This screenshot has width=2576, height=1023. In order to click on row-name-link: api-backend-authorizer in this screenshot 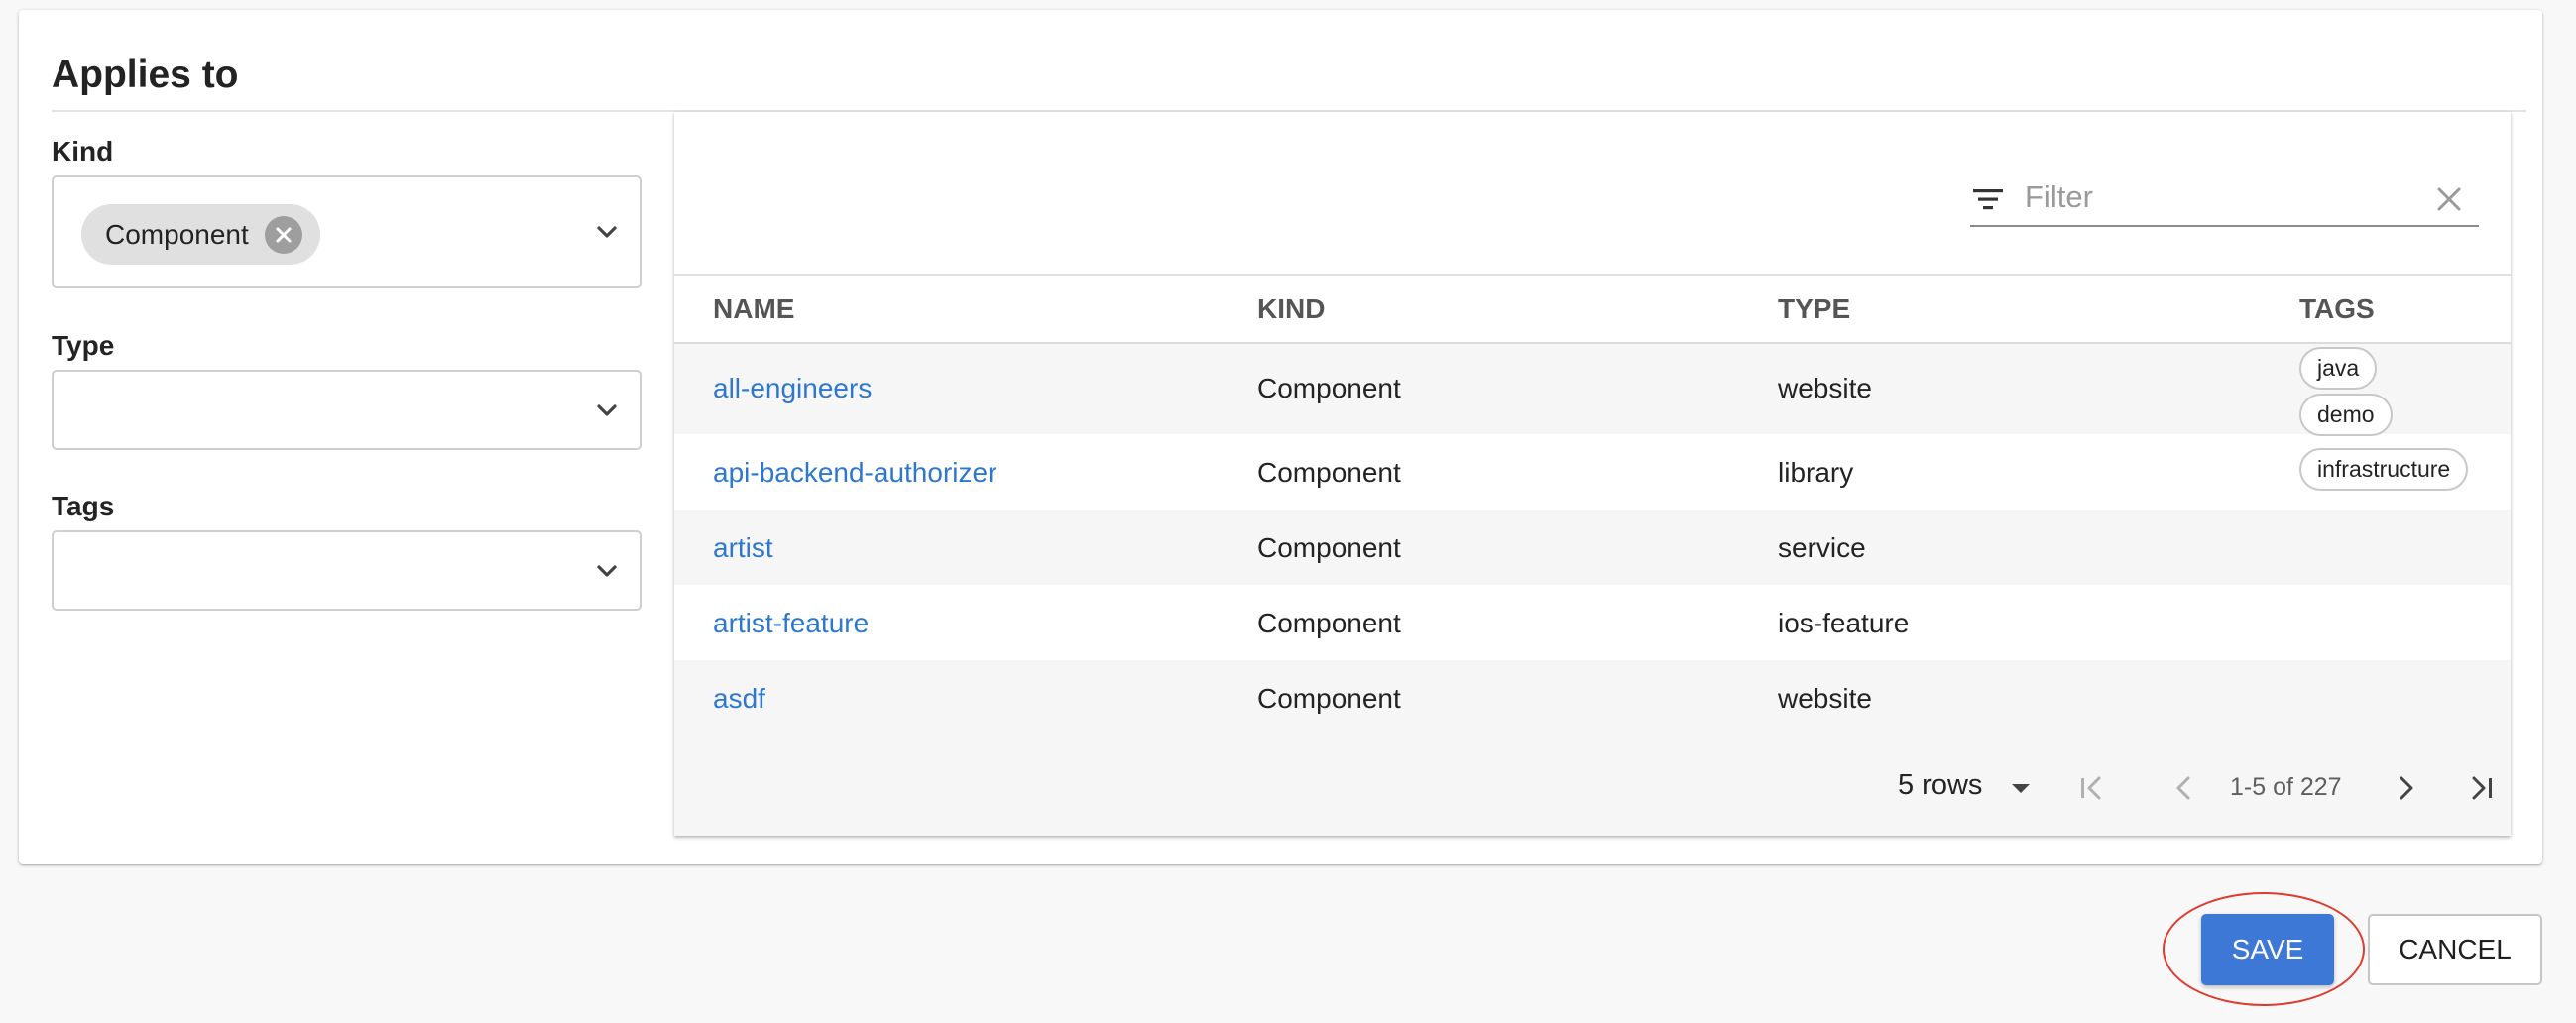, I will do `click(855, 473)`.